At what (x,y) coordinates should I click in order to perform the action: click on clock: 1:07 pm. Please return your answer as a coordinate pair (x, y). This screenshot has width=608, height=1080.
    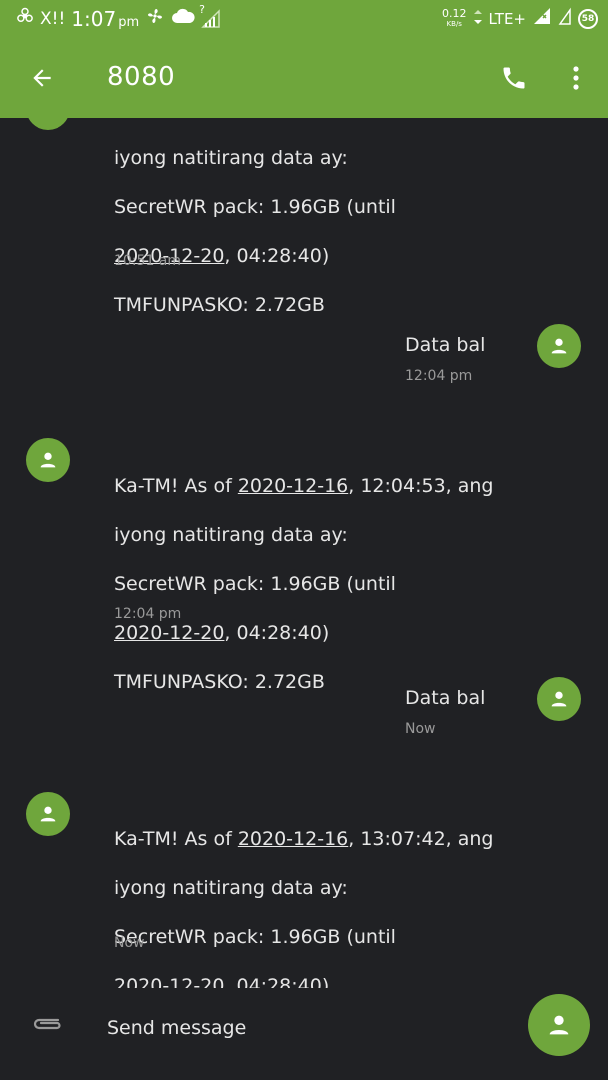
    Looking at the image, I should click on (105, 19).